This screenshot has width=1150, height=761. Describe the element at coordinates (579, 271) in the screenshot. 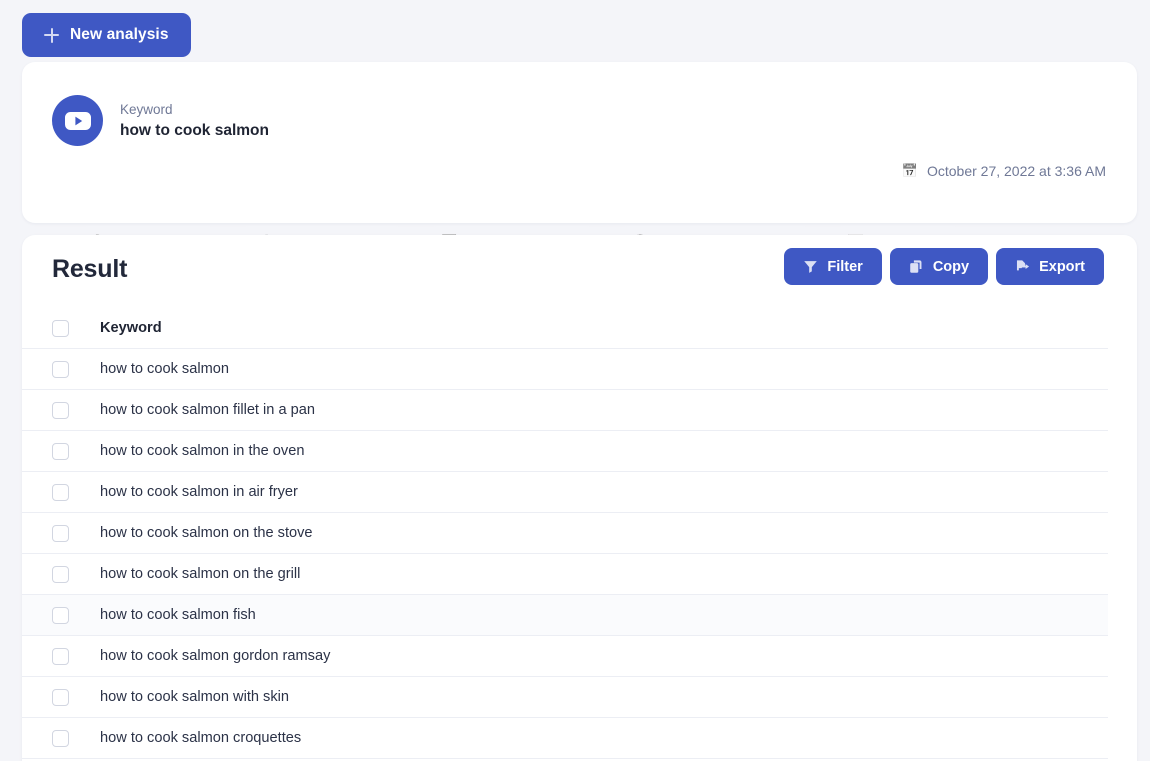

I see `result-header: Result Filter Copy Export` at that location.